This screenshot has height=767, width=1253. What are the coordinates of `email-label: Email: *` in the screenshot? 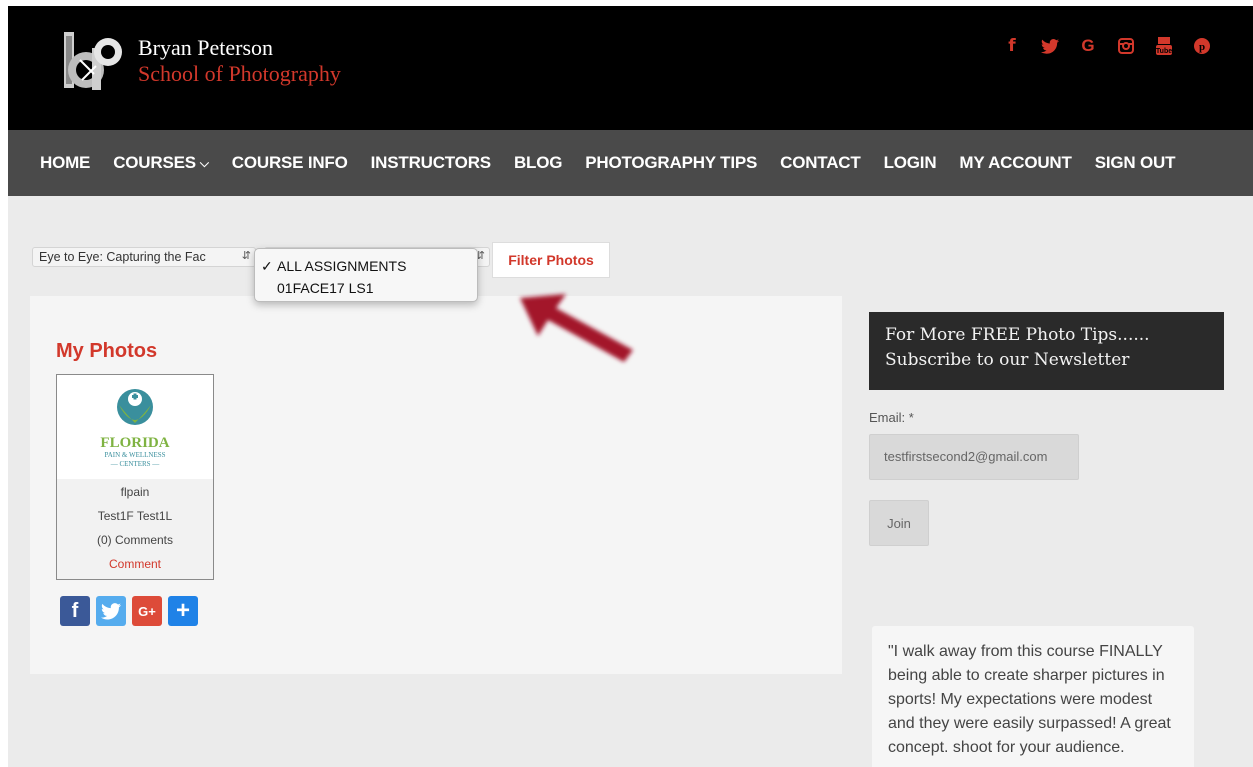 It's located at (891, 417).